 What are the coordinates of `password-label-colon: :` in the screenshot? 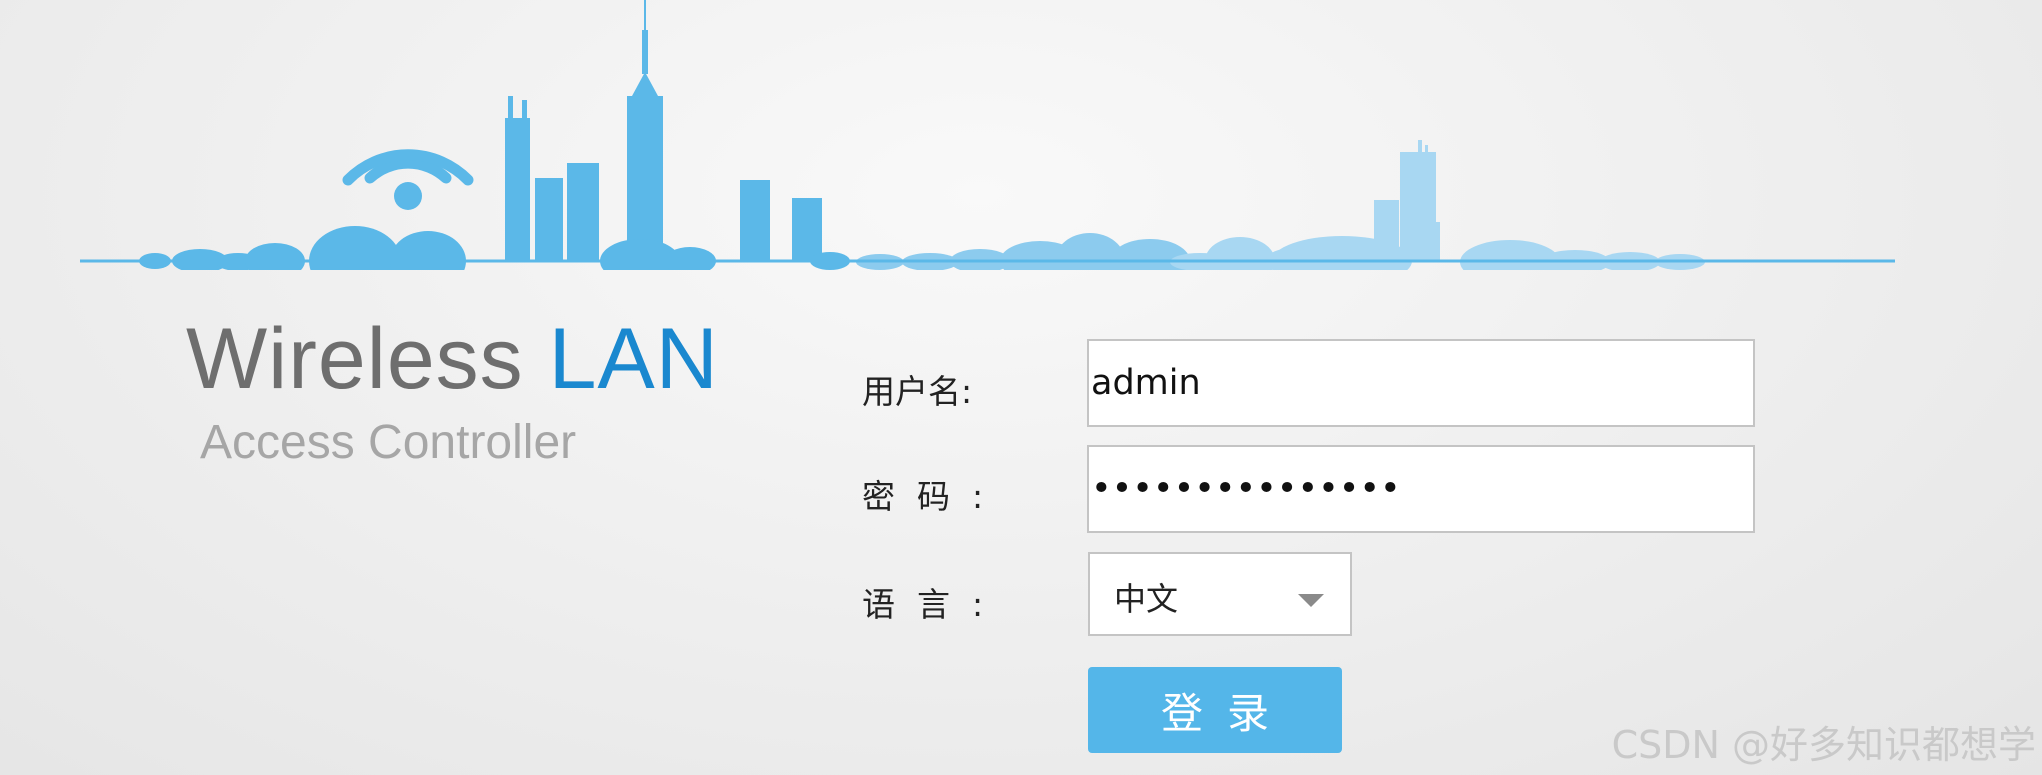 It's located at (978, 496).